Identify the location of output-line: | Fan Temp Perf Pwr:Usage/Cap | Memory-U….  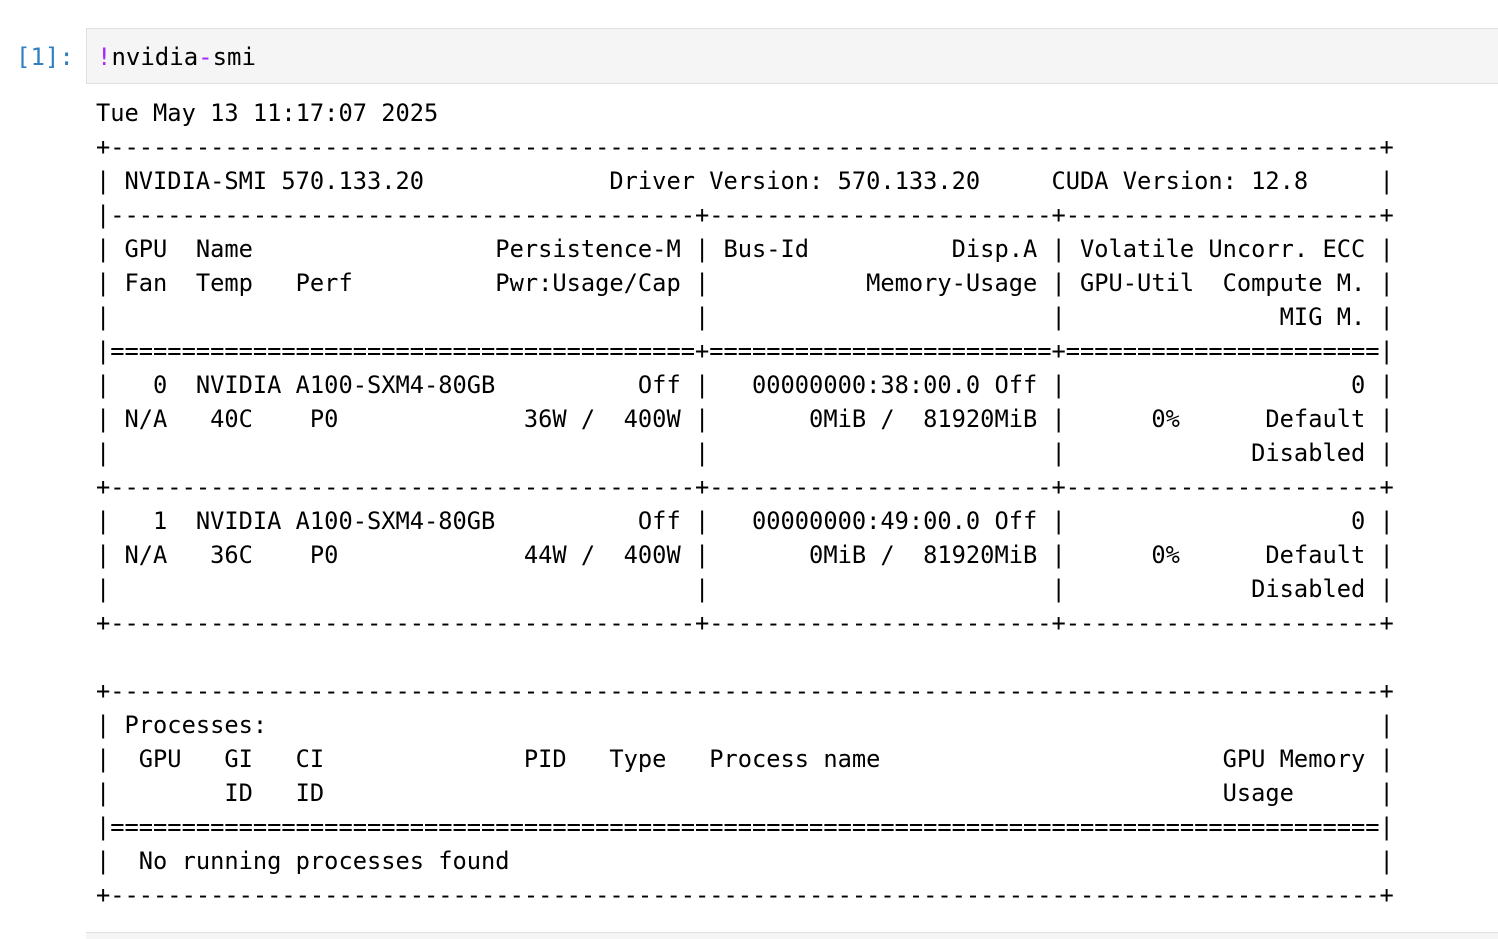
(745, 283).